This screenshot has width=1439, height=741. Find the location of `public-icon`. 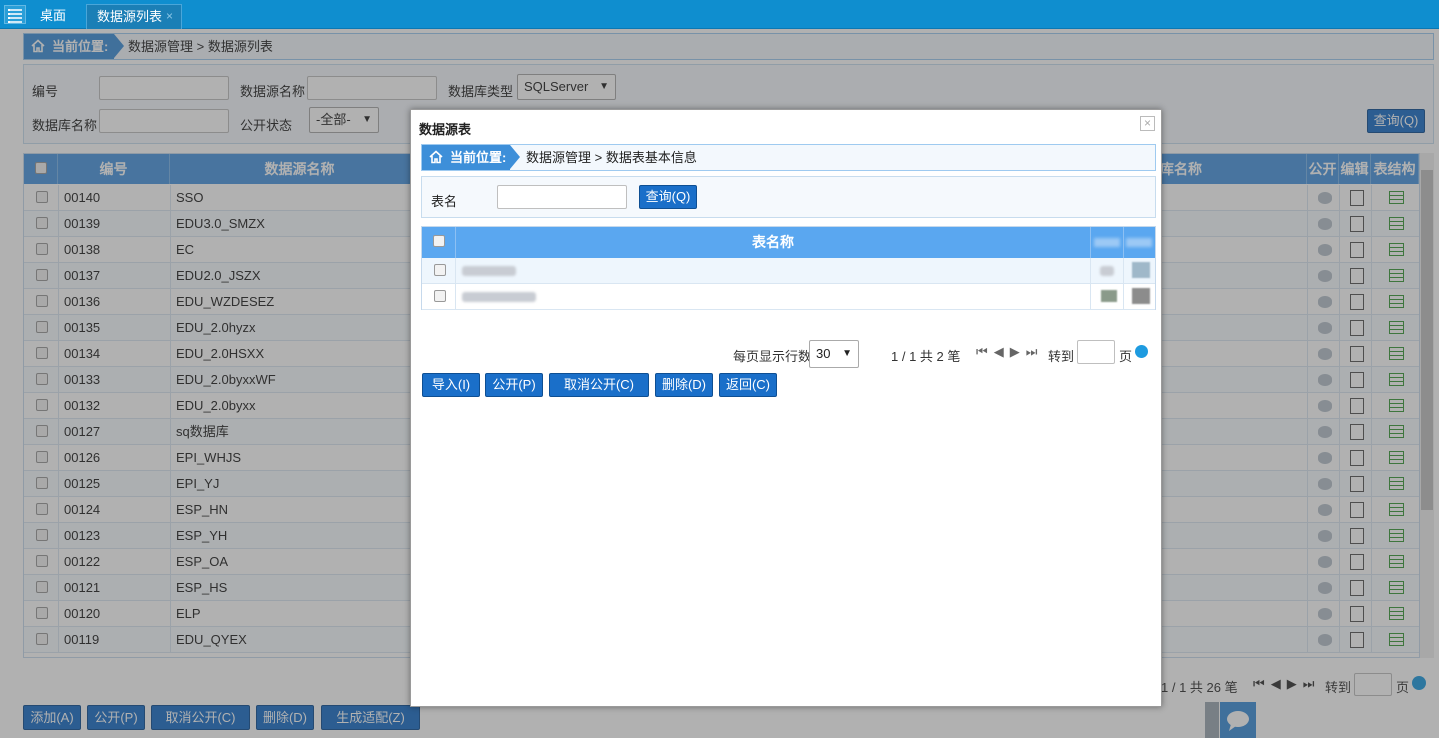

public-icon is located at coordinates (1109, 296).